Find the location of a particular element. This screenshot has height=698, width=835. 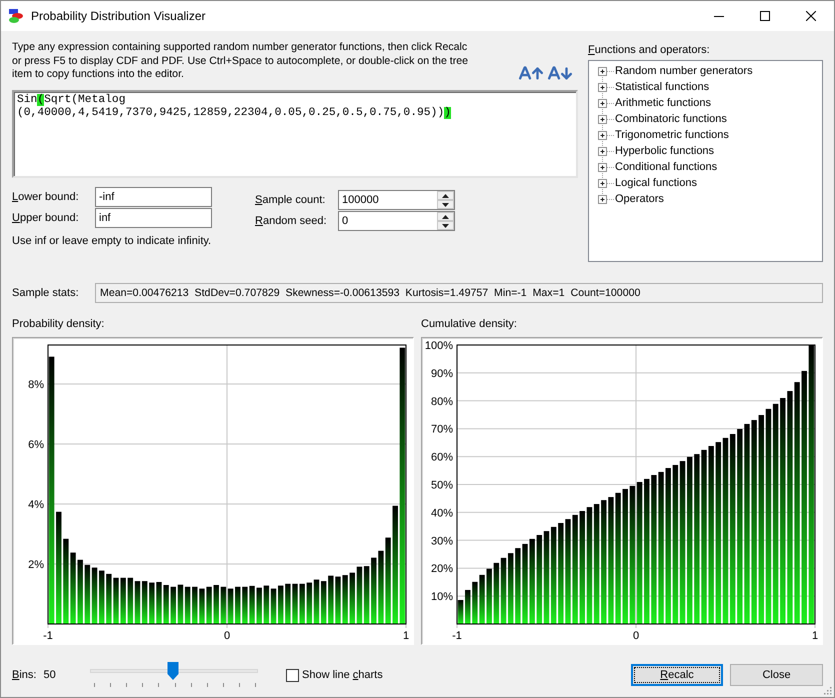

tree-item: Operators is located at coordinates (639, 199).